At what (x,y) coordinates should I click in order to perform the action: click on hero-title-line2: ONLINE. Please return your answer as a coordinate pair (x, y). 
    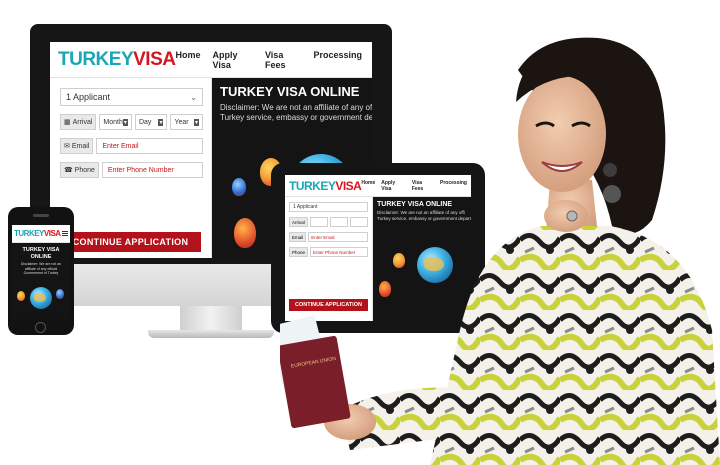
    Looking at the image, I should click on (41, 256).